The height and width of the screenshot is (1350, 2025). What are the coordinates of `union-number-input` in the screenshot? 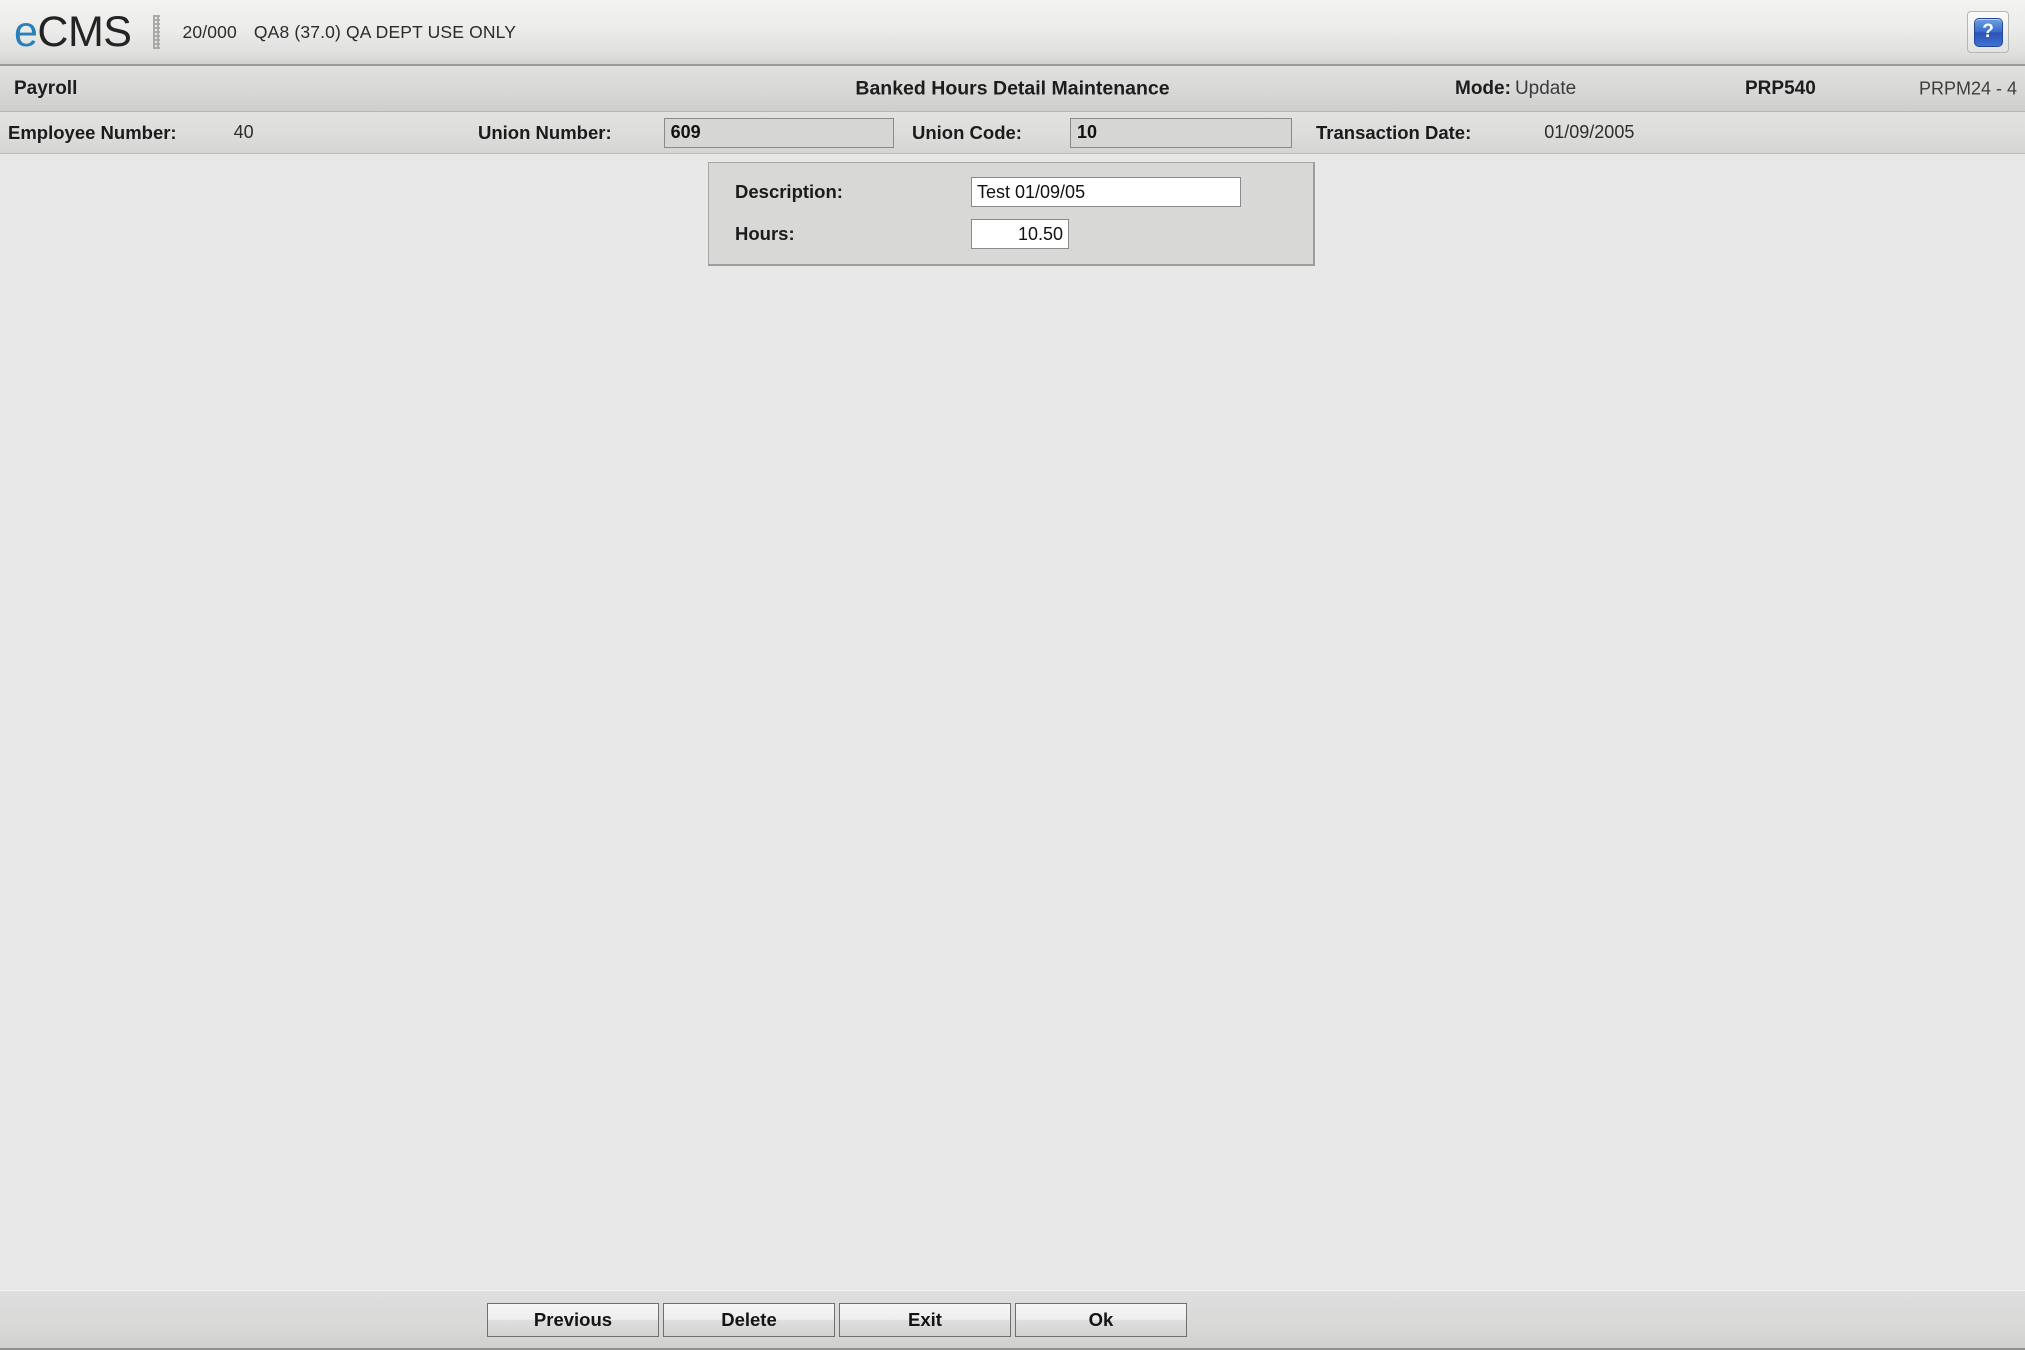 It's located at (778, 132).